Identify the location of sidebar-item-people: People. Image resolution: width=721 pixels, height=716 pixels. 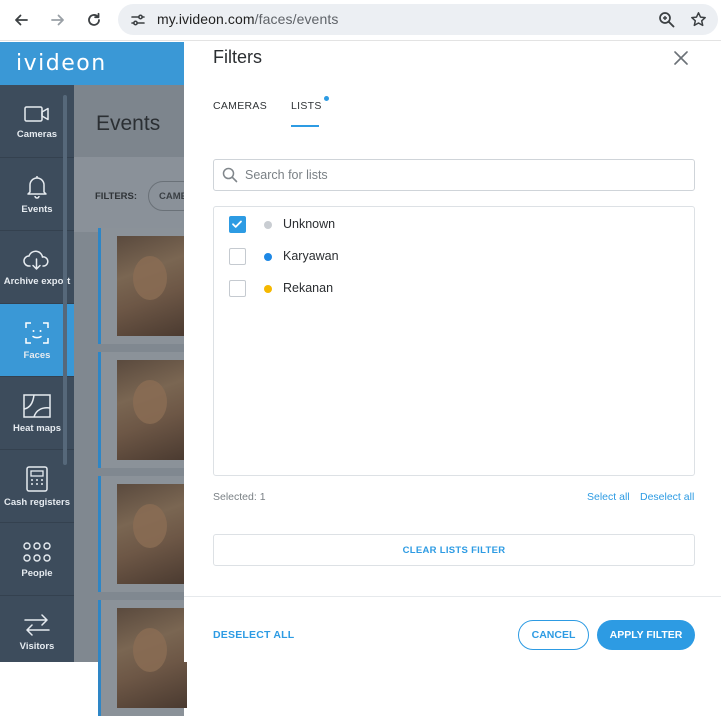
(37, 559).